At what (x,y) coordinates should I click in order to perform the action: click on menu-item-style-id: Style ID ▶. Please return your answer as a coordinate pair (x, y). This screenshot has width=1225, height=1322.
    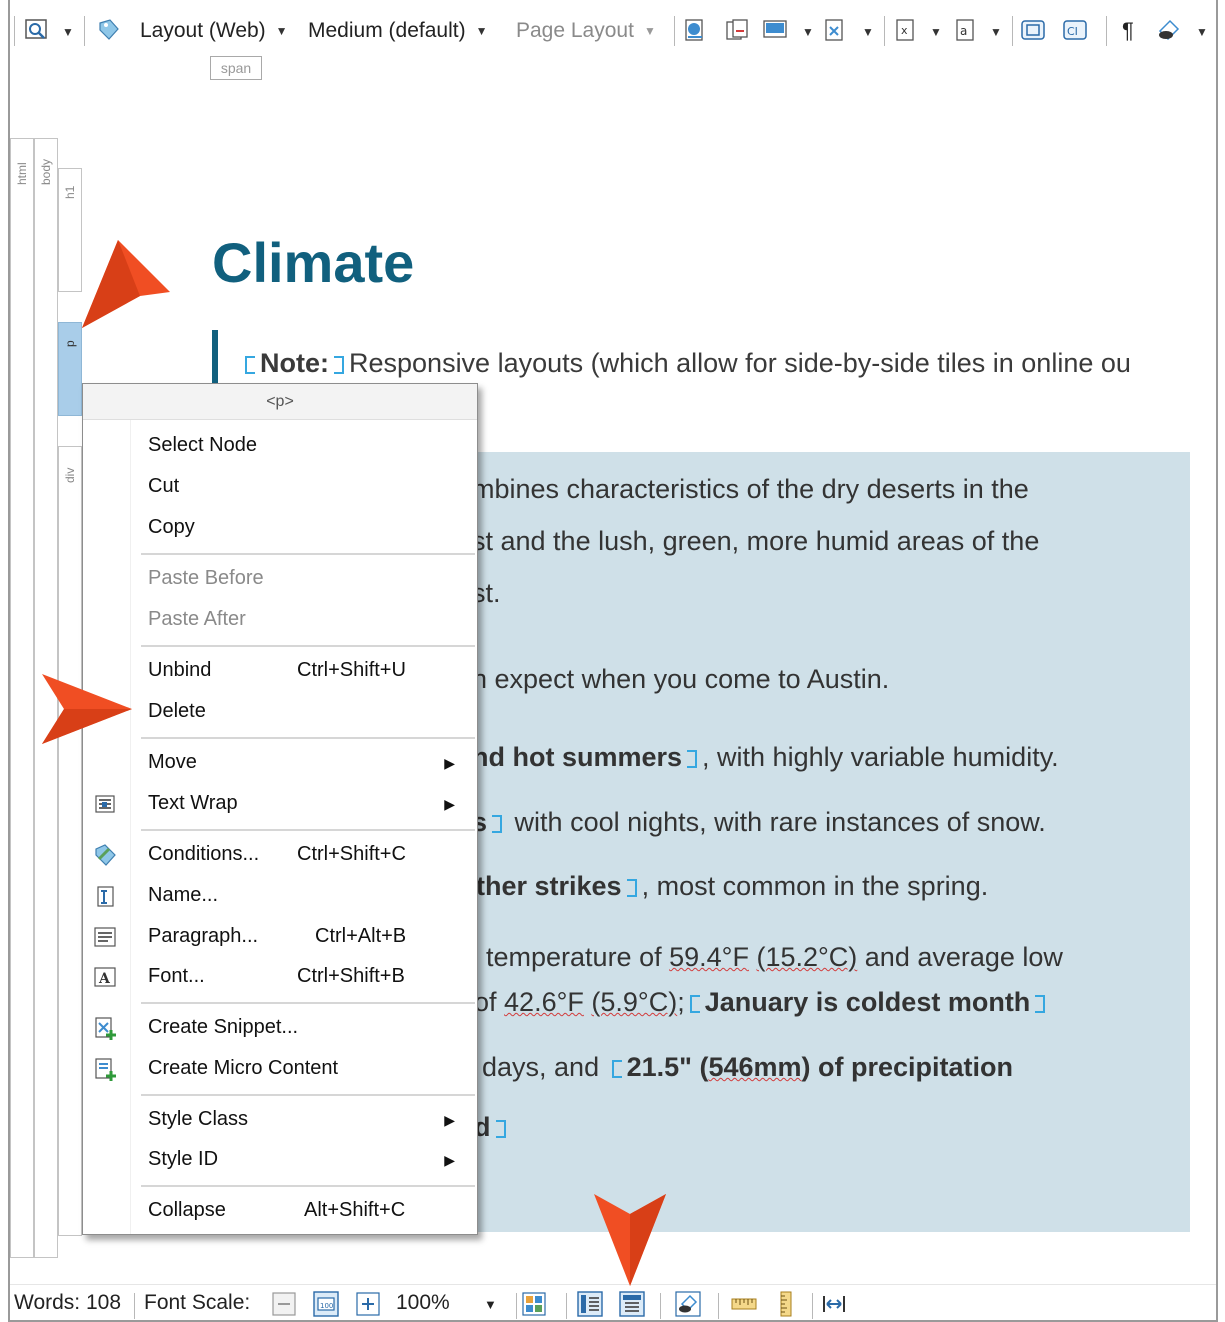
    Looking at the image, I should click on (280, 1161).